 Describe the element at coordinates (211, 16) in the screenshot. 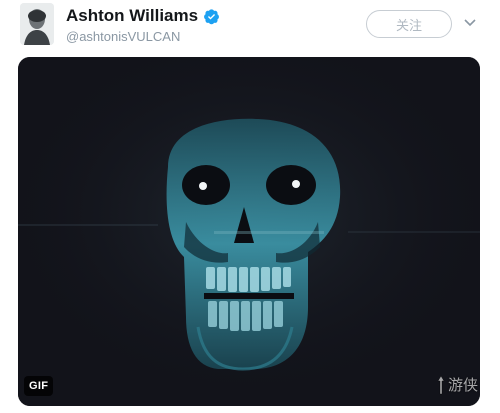

I see `verified-badge-icon` at that location.